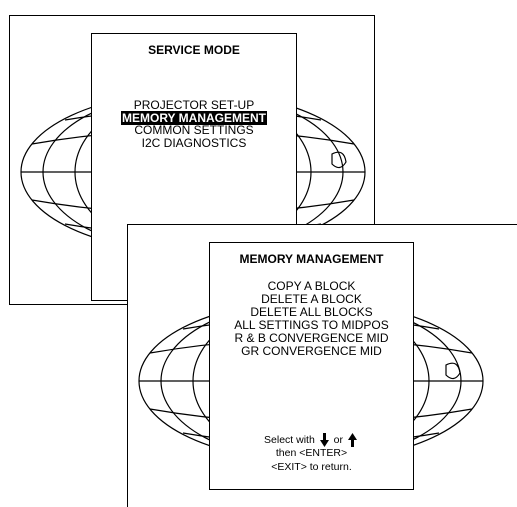 This screenshot has width=517, height=507. What do you see at coordinates (311, 466) in the screenshot?
I see `exit-hint: <EXIT> to return.` at bounding box center [311, 466].